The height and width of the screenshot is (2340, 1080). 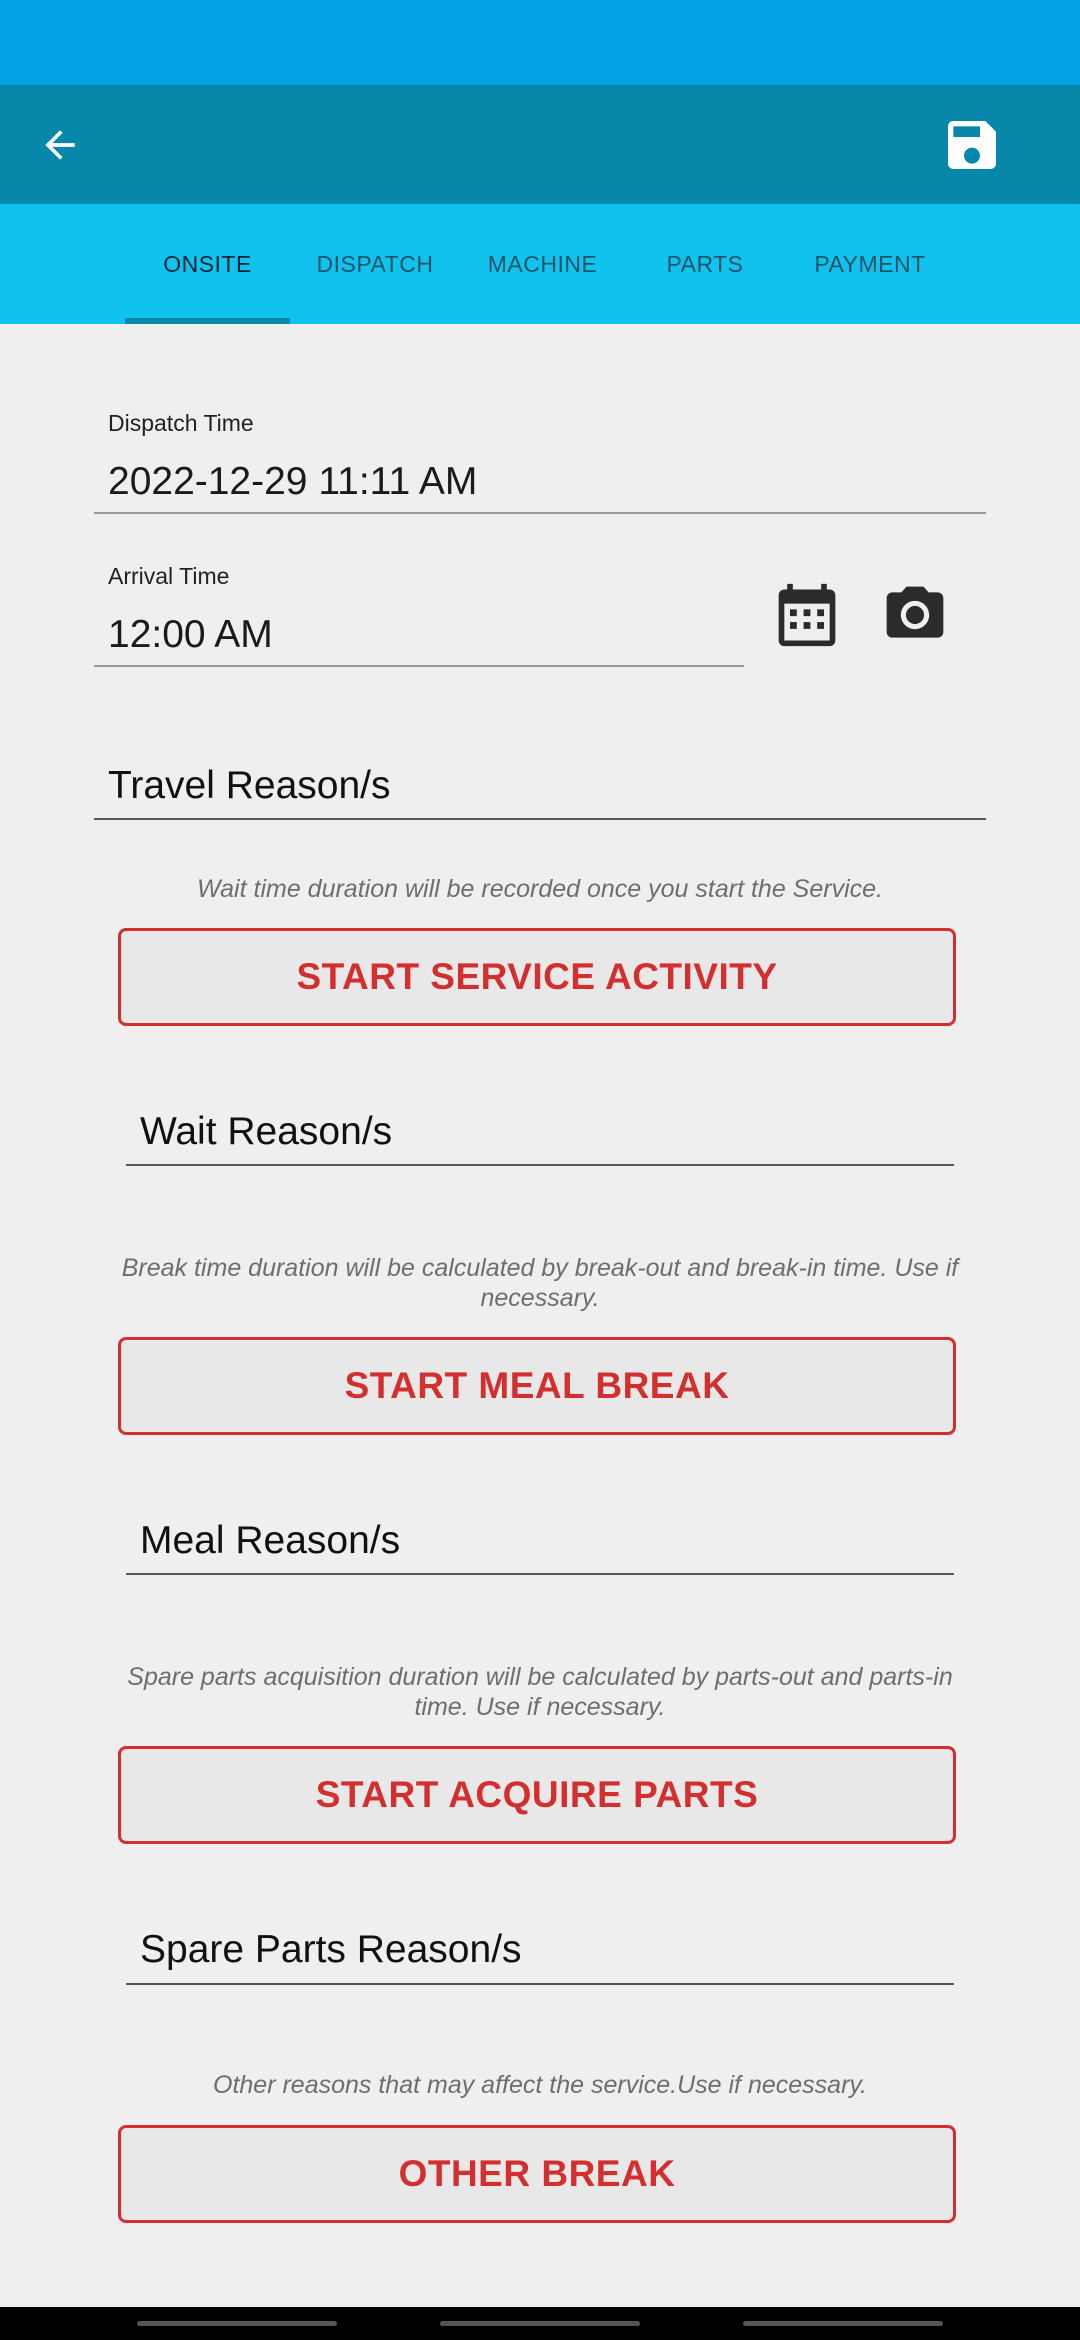 I want to click on tab-payment: PAYMENT, so click(x=870, y=264).